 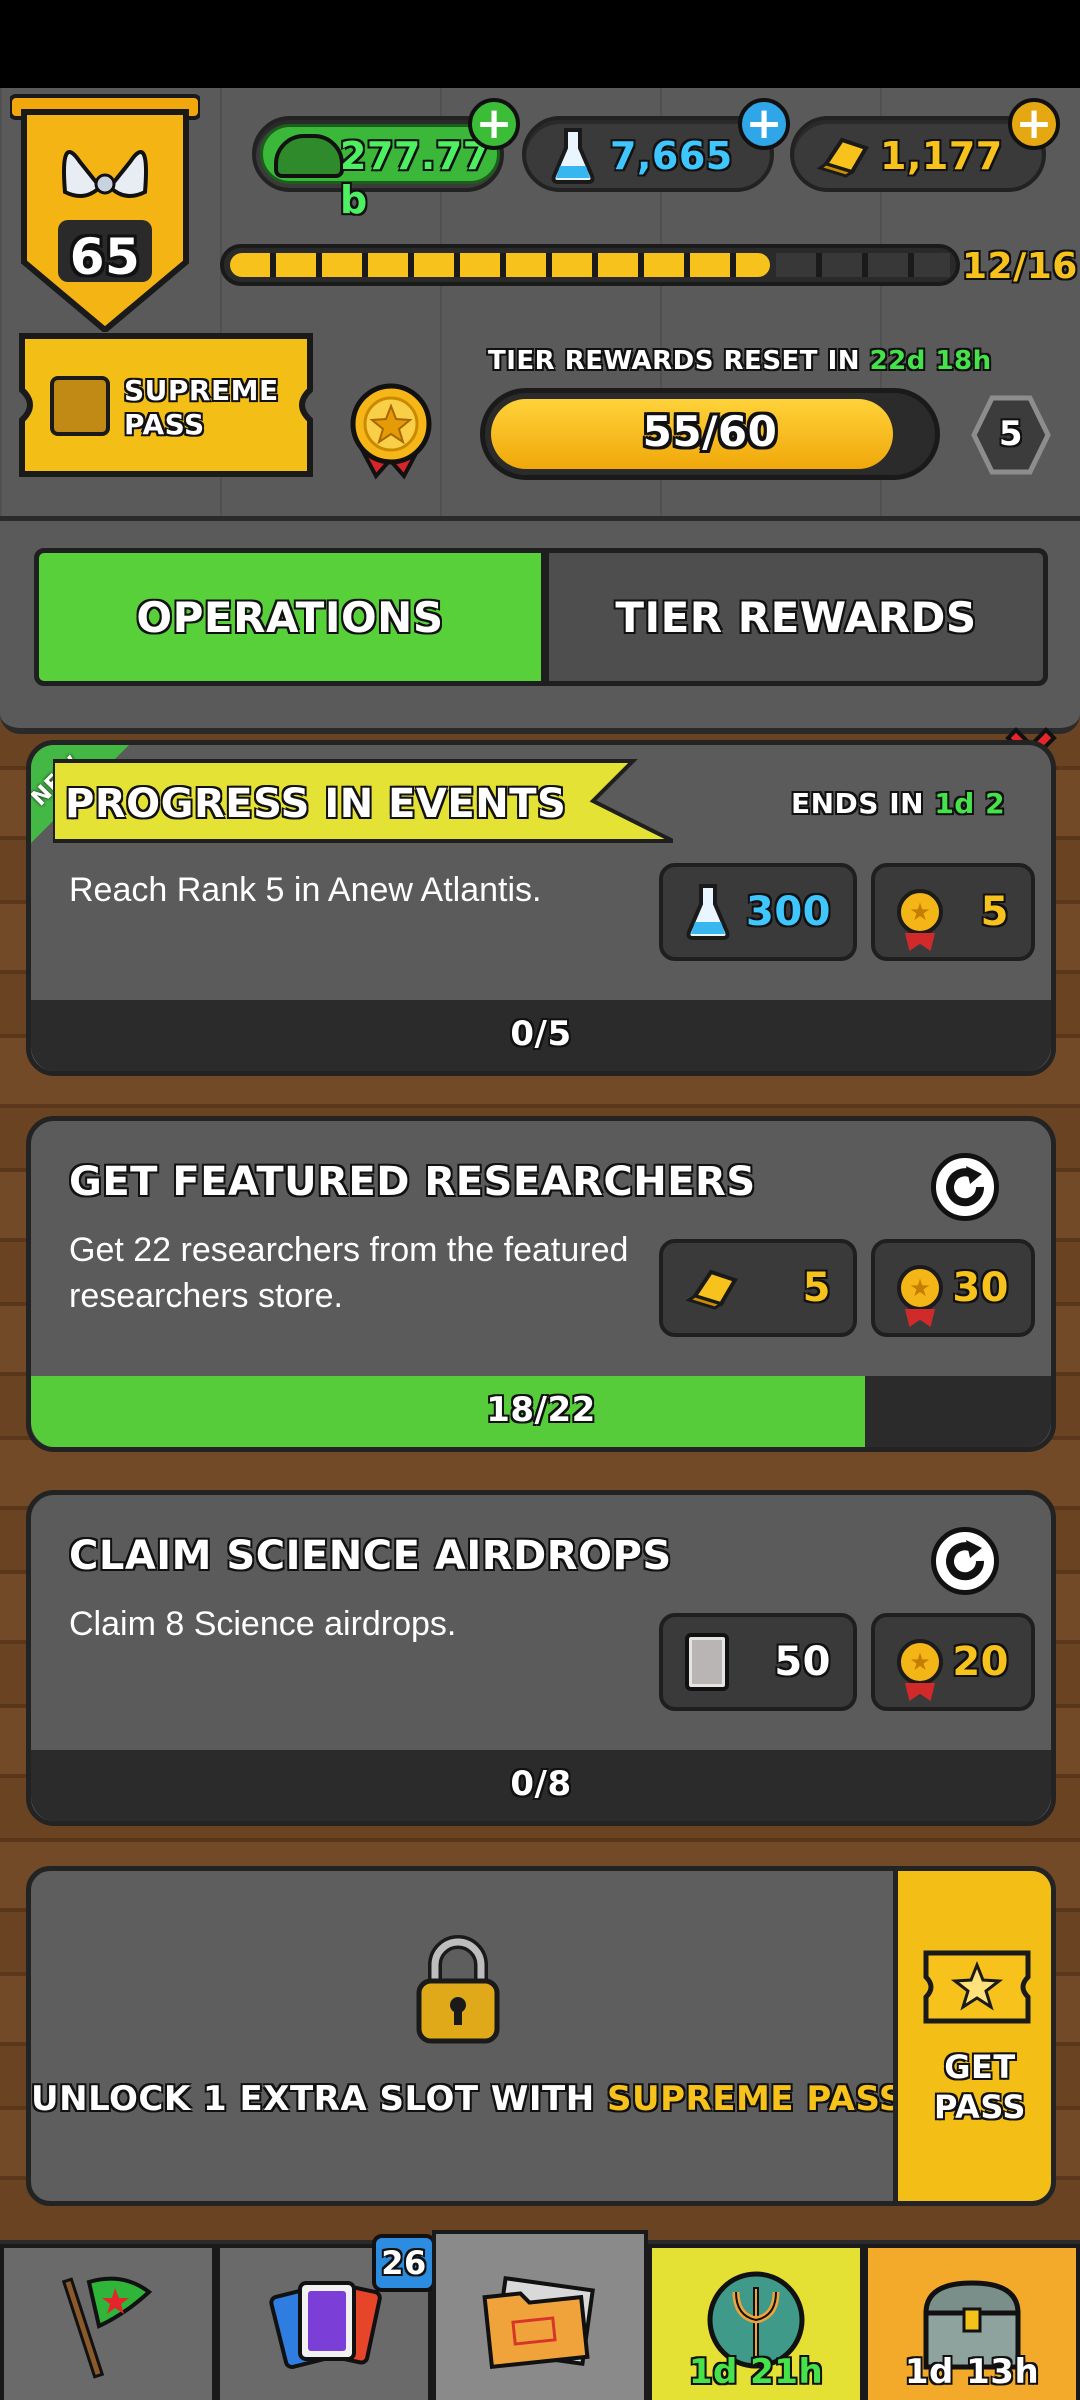 I want to click on tab-operations-label: OPERATIONS, so click(x=290, y=617).